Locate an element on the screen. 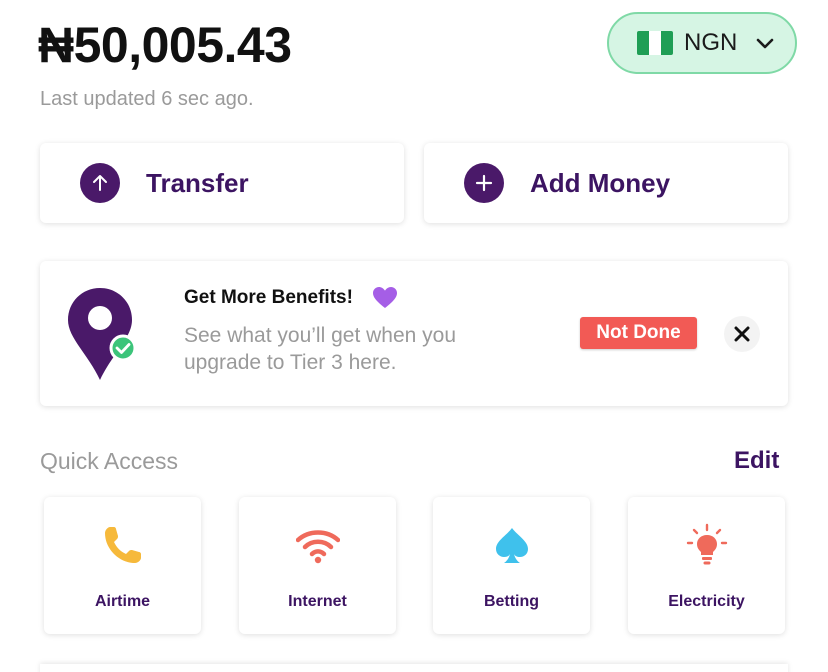 This screenshot has height=672, width=828. add-money-button: Add Money is located at coordinates (606, 183).